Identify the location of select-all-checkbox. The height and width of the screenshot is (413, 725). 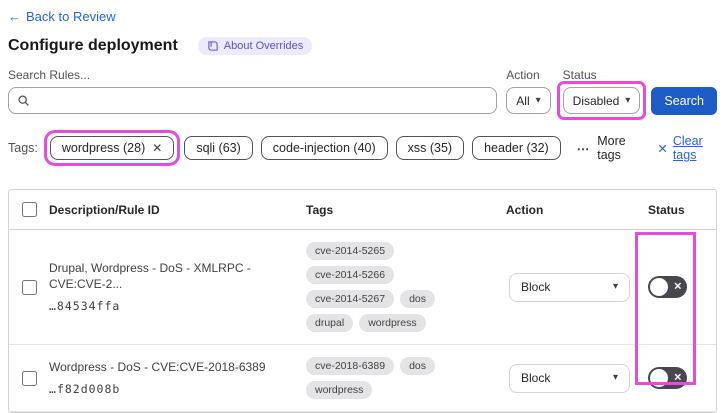
(29, 209).